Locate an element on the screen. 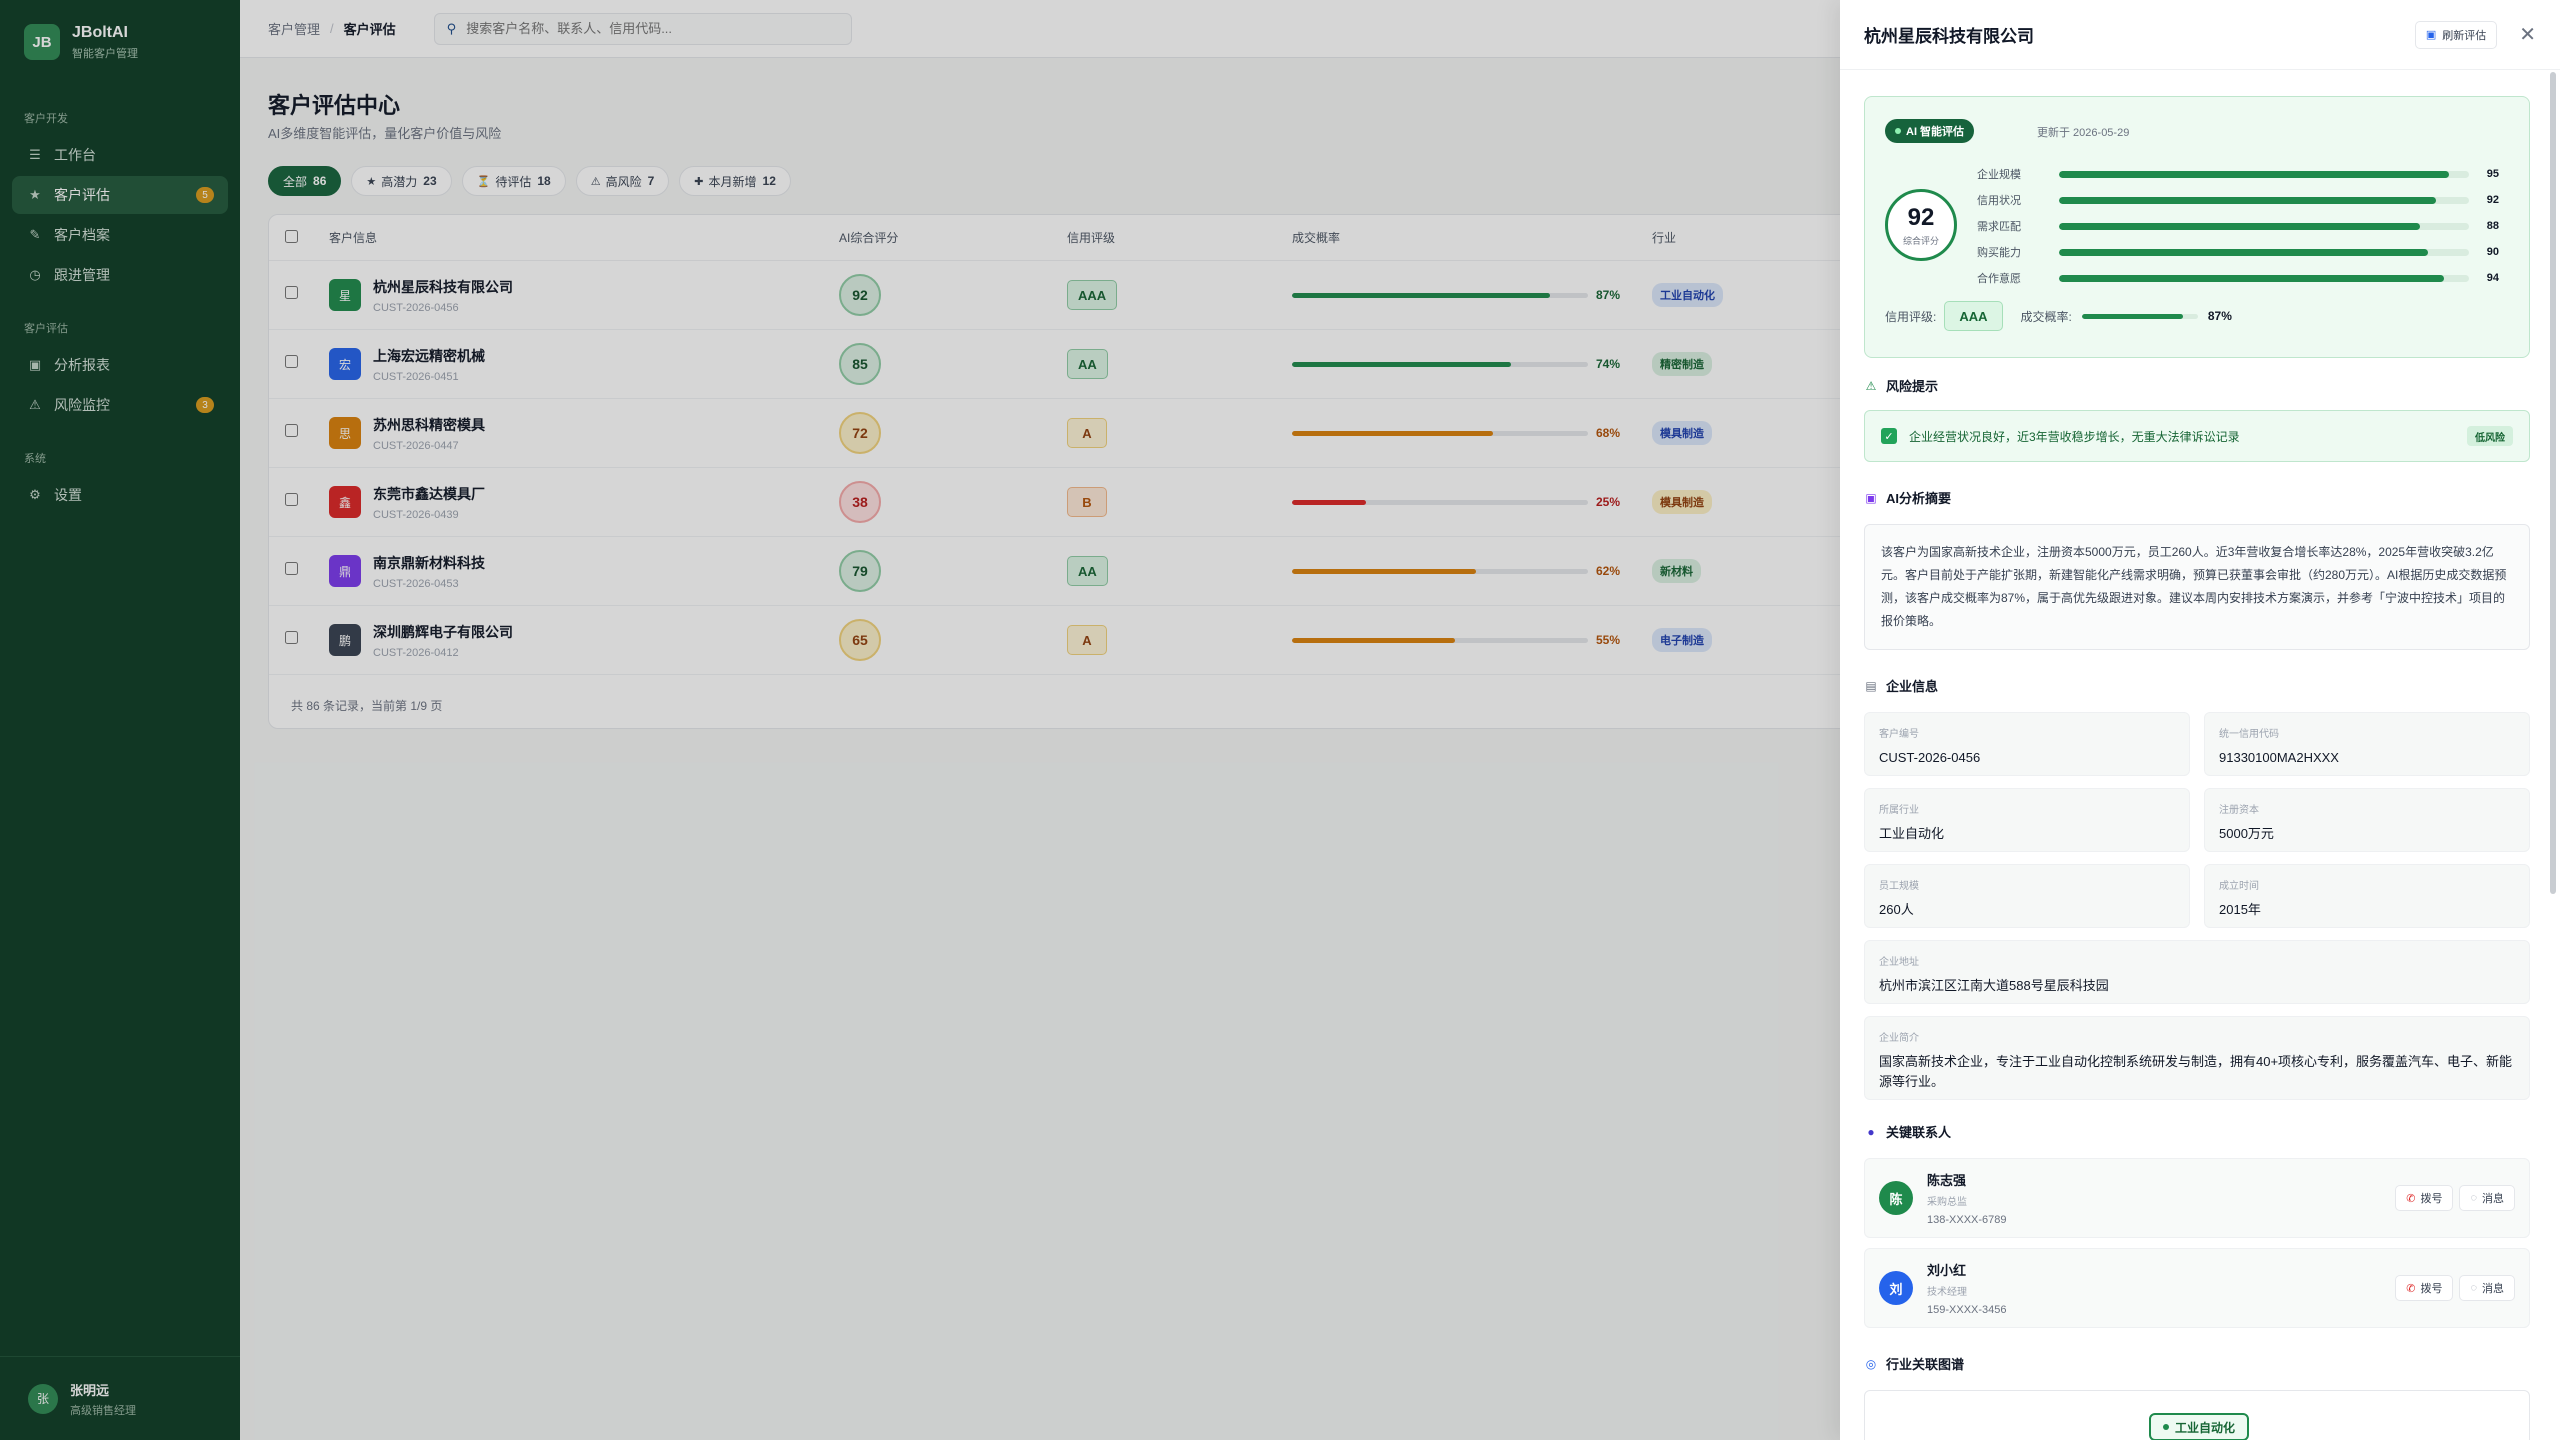 The width and height of the screenshot is (2560, 1440). drawer-header: 杭州星辰科技有限公司 ▣ 刷新评估 ✕ is located at coordinates (2200, 35).